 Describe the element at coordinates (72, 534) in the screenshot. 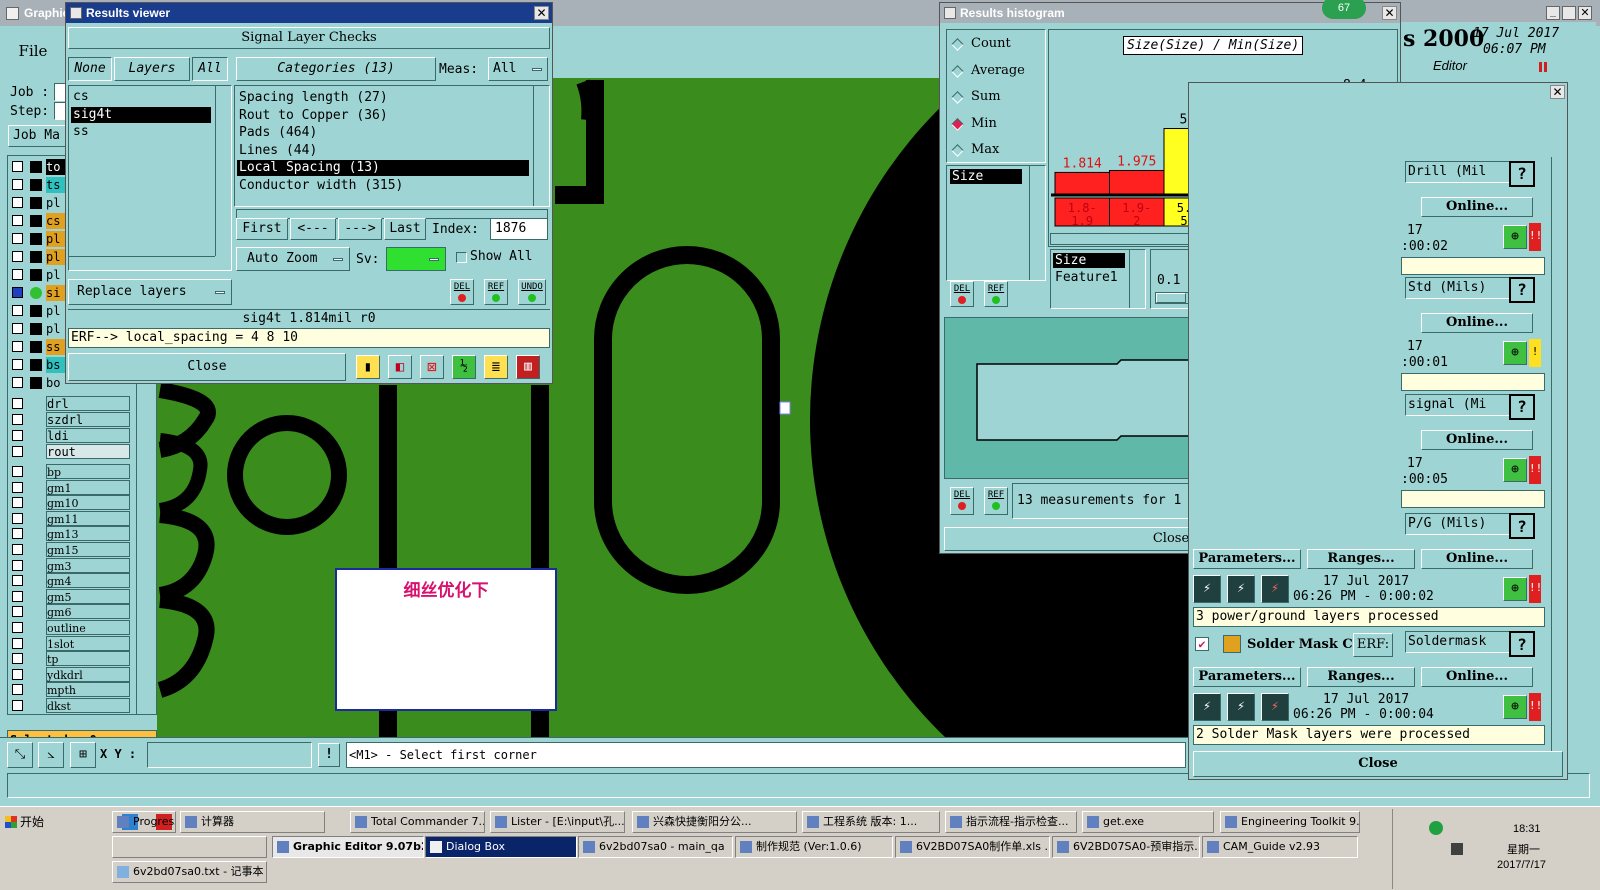

I see `layer-row: gm13` at that location.